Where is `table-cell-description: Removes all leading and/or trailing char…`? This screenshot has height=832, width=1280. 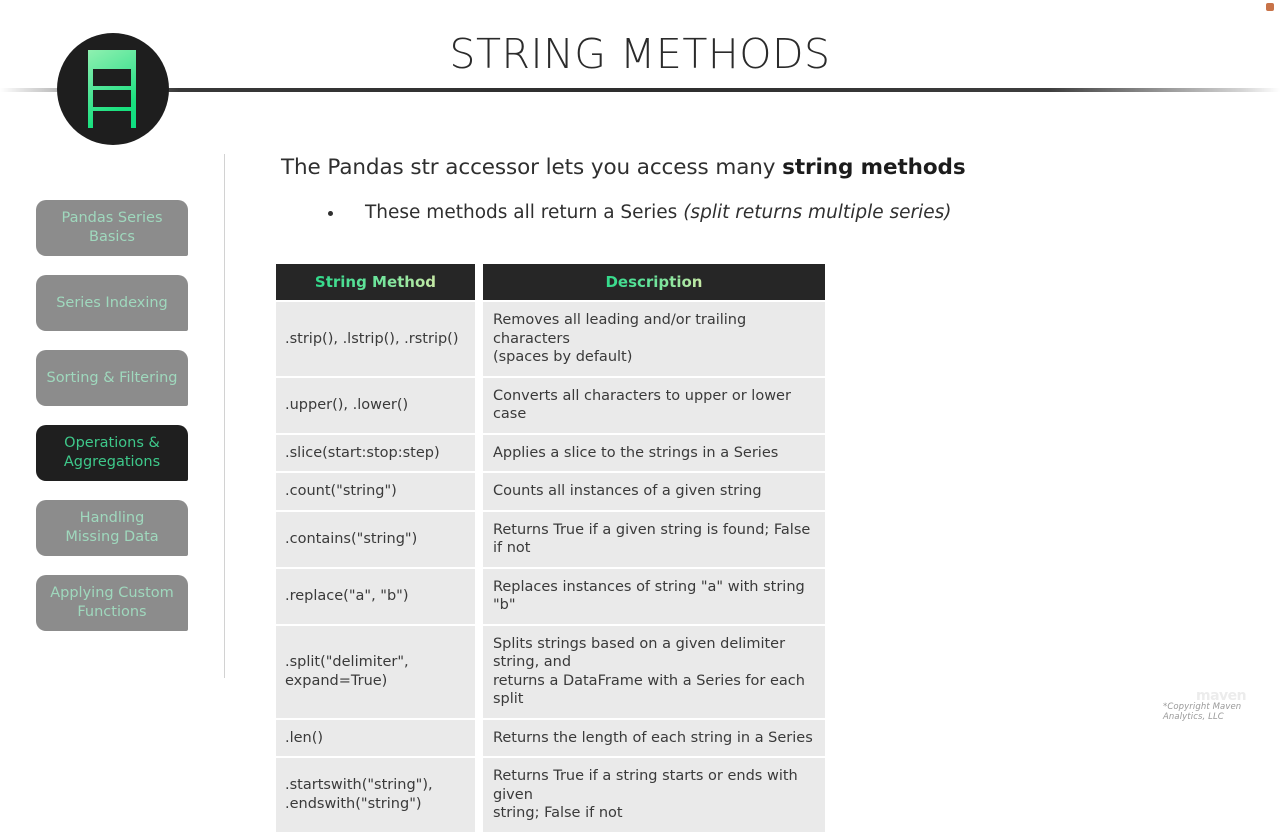
table-cell-description: Removes all leading and/or trailing char… is located at coordinates (649, 338).